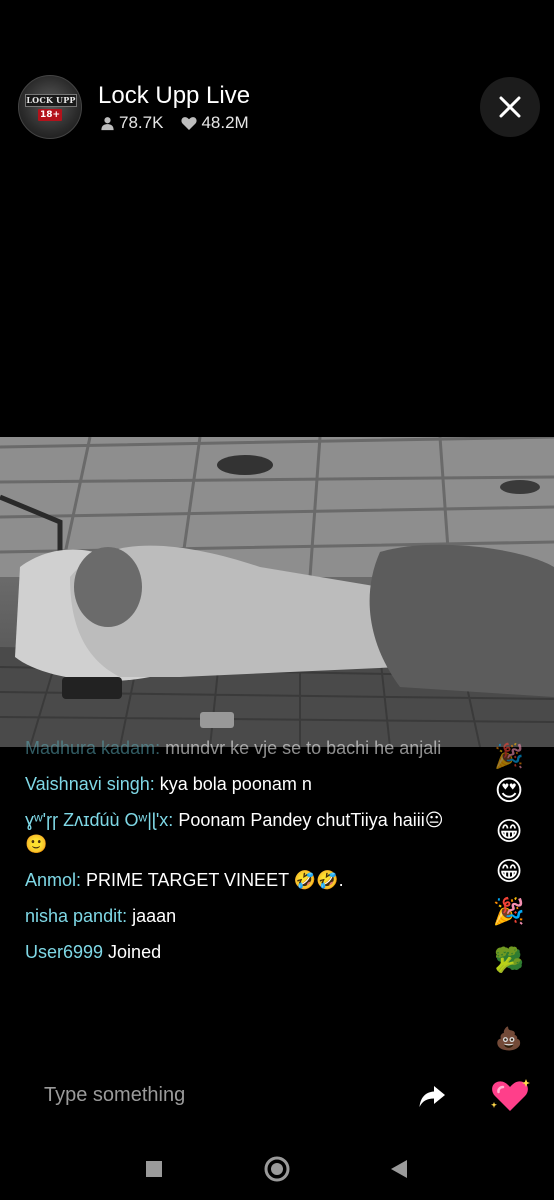  What do you see at coordinates (225, 122) in the screenshot?
I see `like-count-value: 48.2M` at bounding box center [225, 122].